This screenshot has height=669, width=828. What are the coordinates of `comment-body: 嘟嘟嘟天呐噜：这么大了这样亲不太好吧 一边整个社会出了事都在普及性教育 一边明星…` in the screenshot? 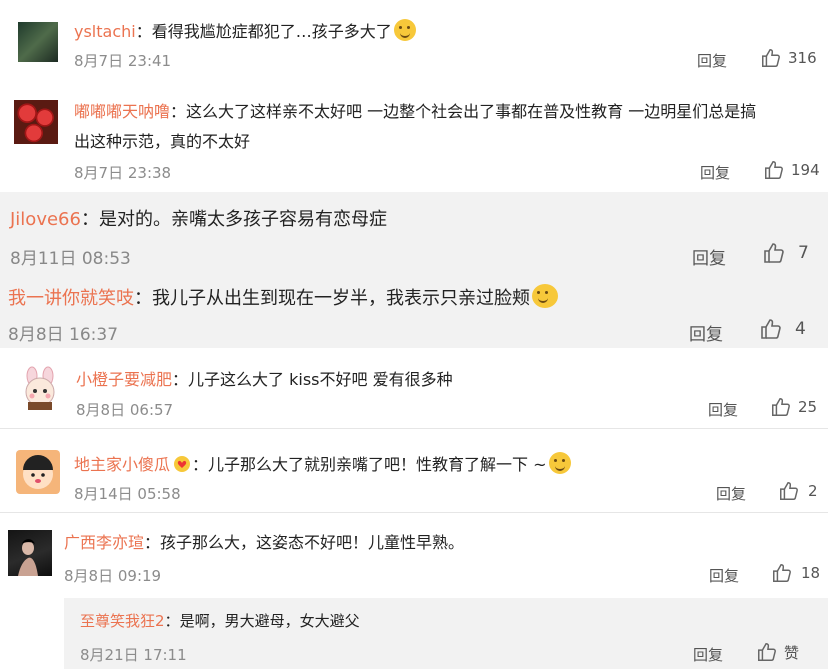 It's located at (444, 127).